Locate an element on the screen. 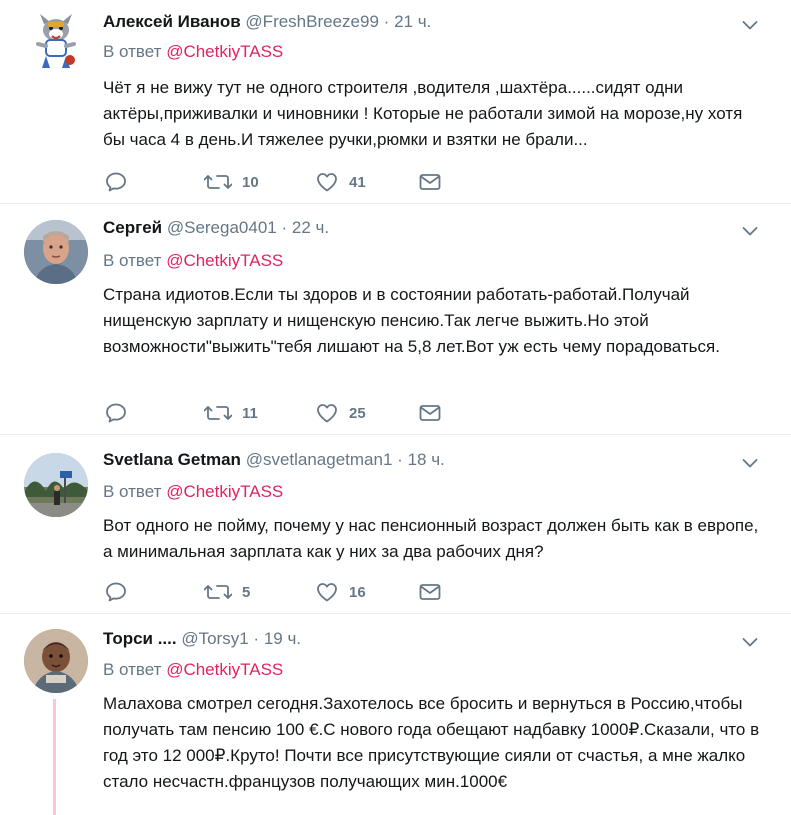 The height and width of the screenshot is (815, 791). like-count: 25 is located at coordinates (357, 413).